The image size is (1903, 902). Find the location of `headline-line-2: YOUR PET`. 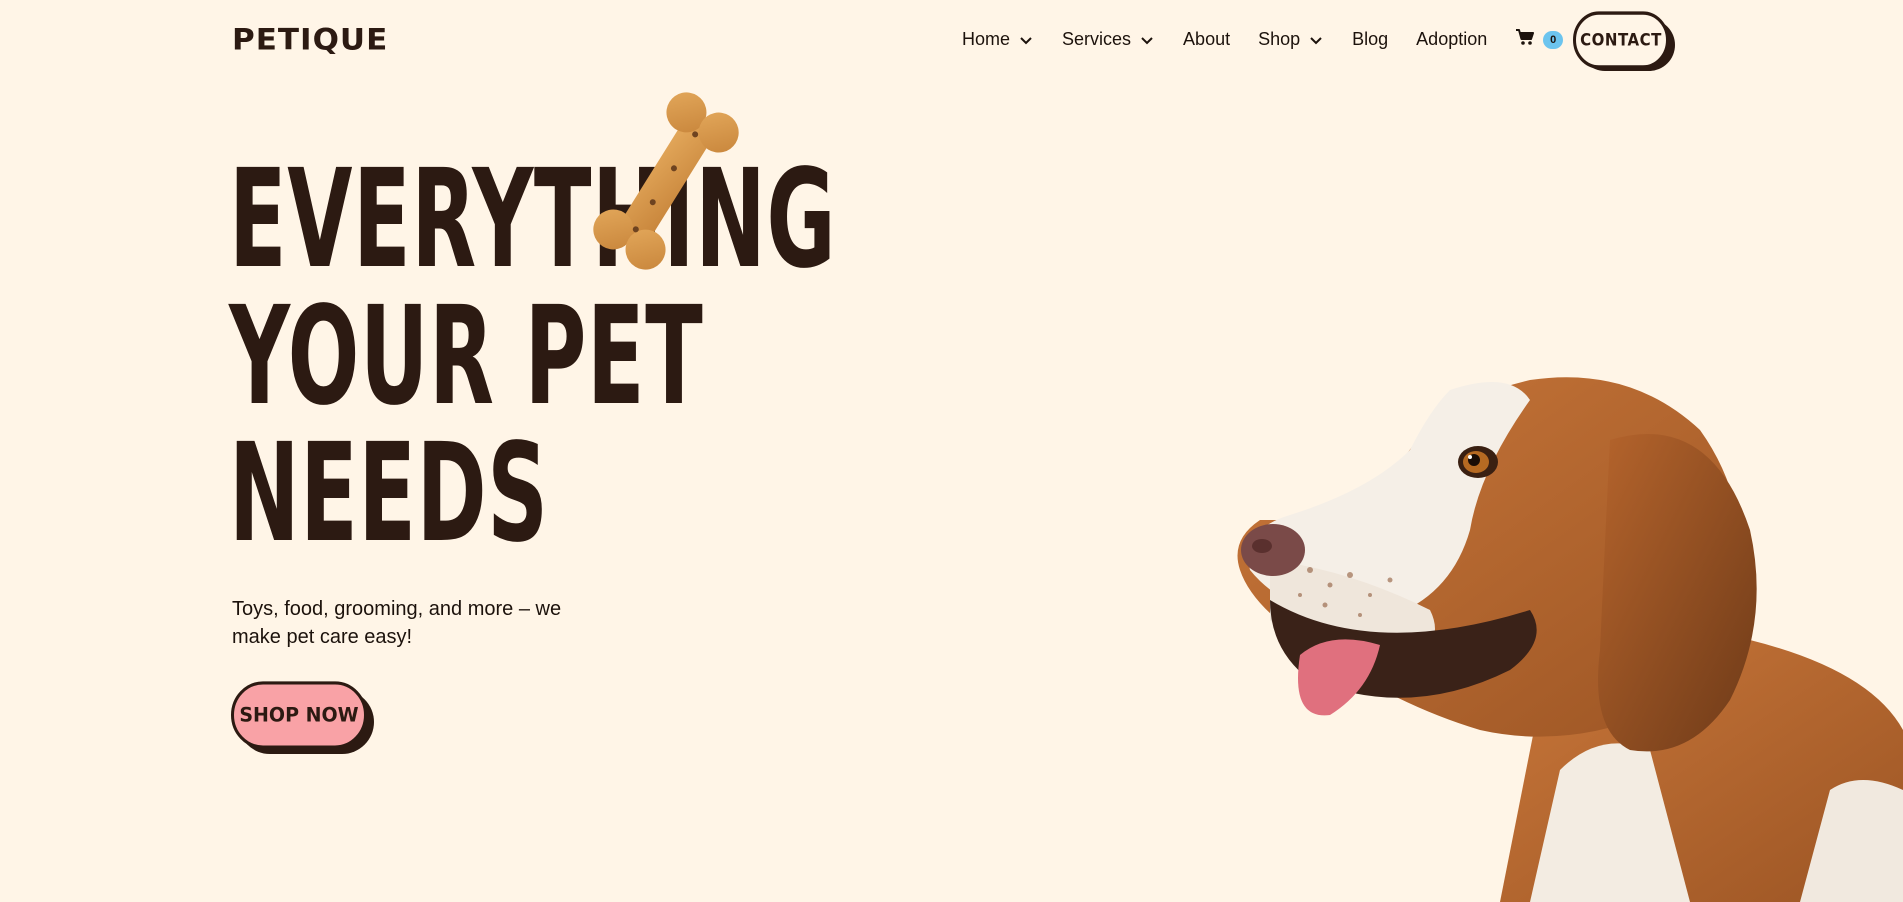

headline-line-2: YOUR PET is located at coordinates (466, 357).